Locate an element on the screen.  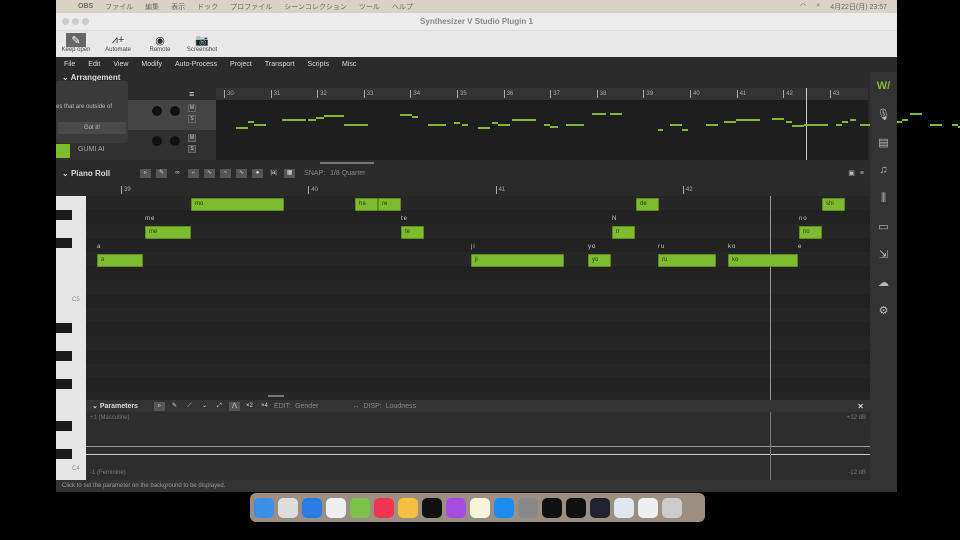
screenshot-region-icon: ▣ is located at coordinates (851, 173).